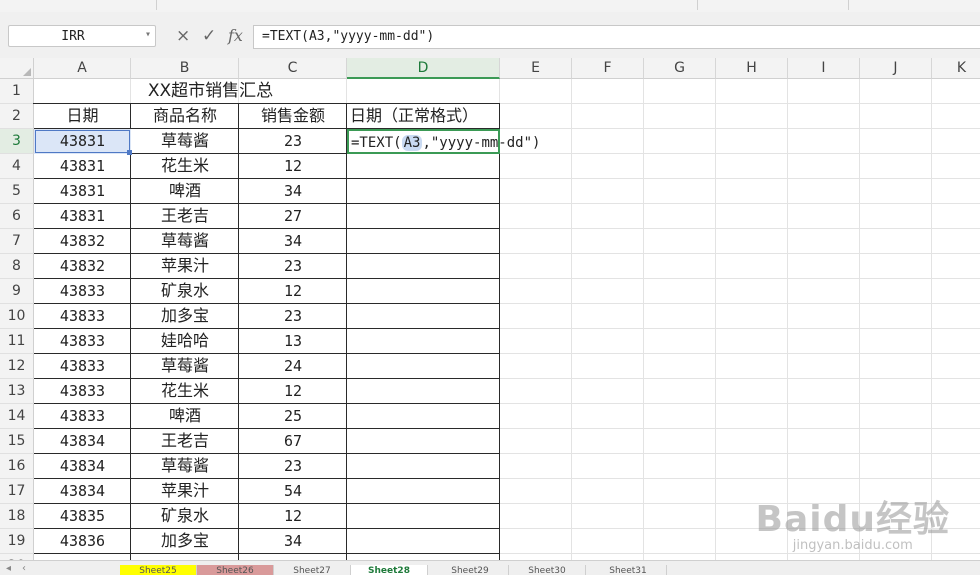 The height and width of the screenshot is (575, 980). What do you see at coordinates (536, 68) in the screenshot?
I see `column-header: E` at bounding box center [536, 68].